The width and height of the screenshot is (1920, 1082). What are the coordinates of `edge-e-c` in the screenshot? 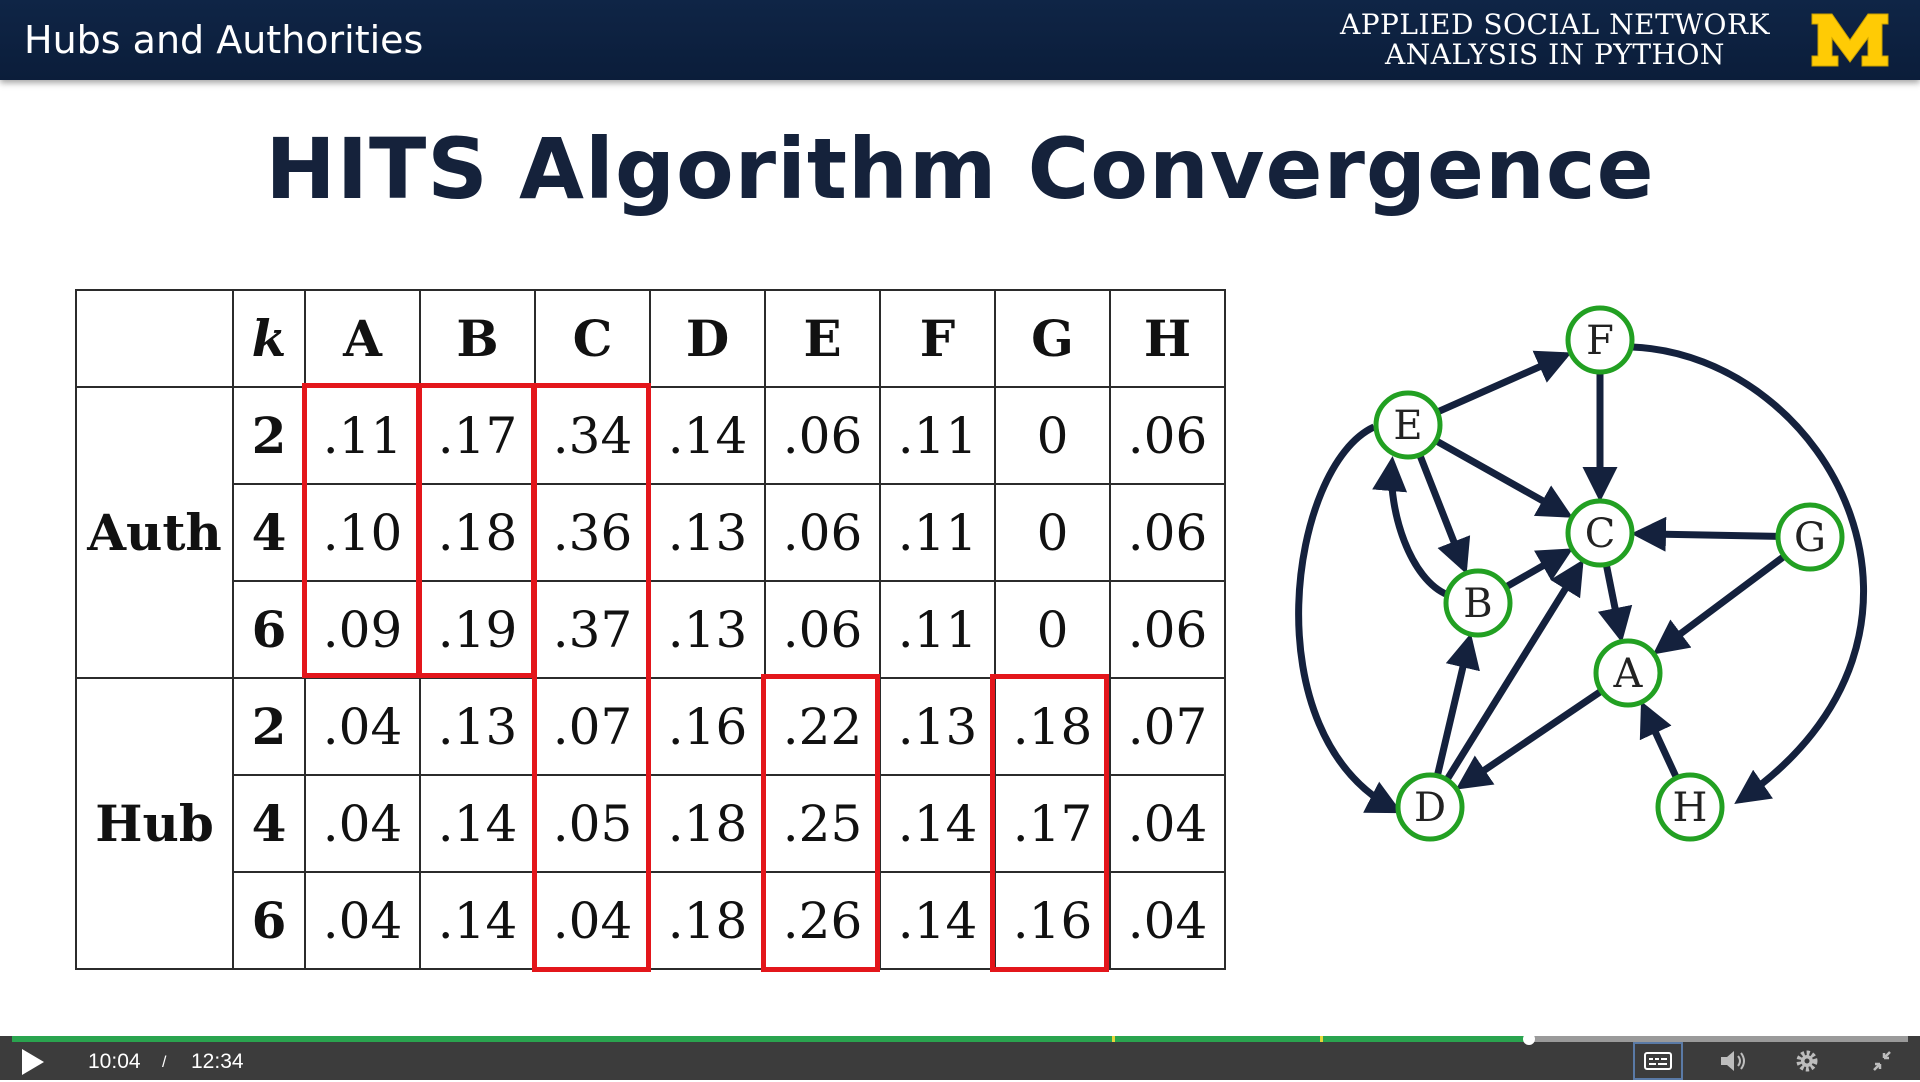 It's located at (1503, 477).